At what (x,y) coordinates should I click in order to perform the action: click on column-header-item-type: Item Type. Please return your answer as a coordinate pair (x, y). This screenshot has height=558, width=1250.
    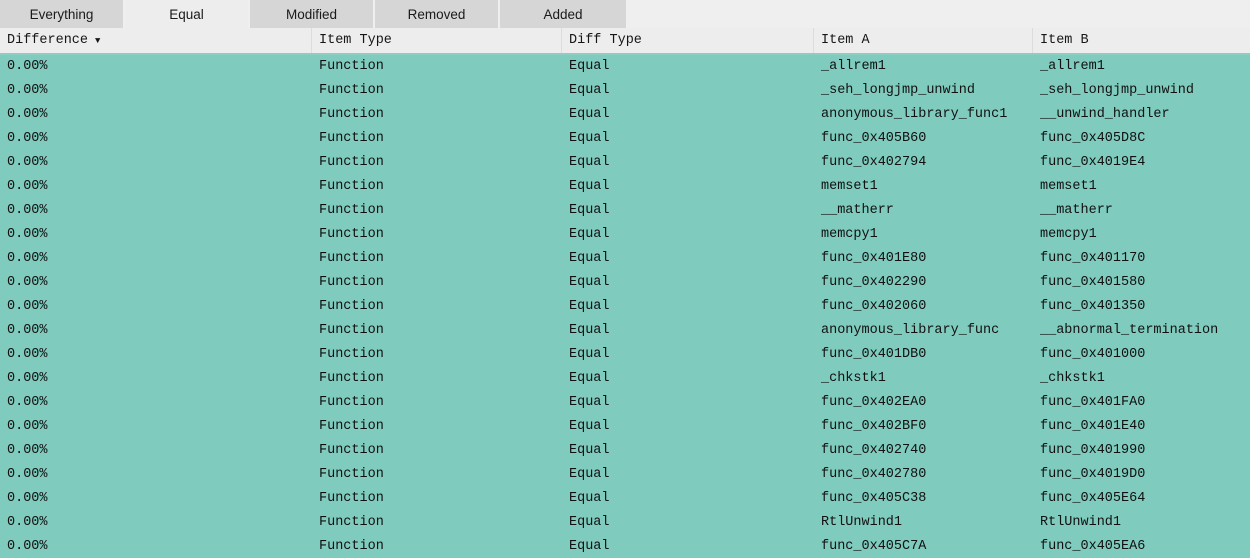
    Looking at the image, I should click on (437, 40).